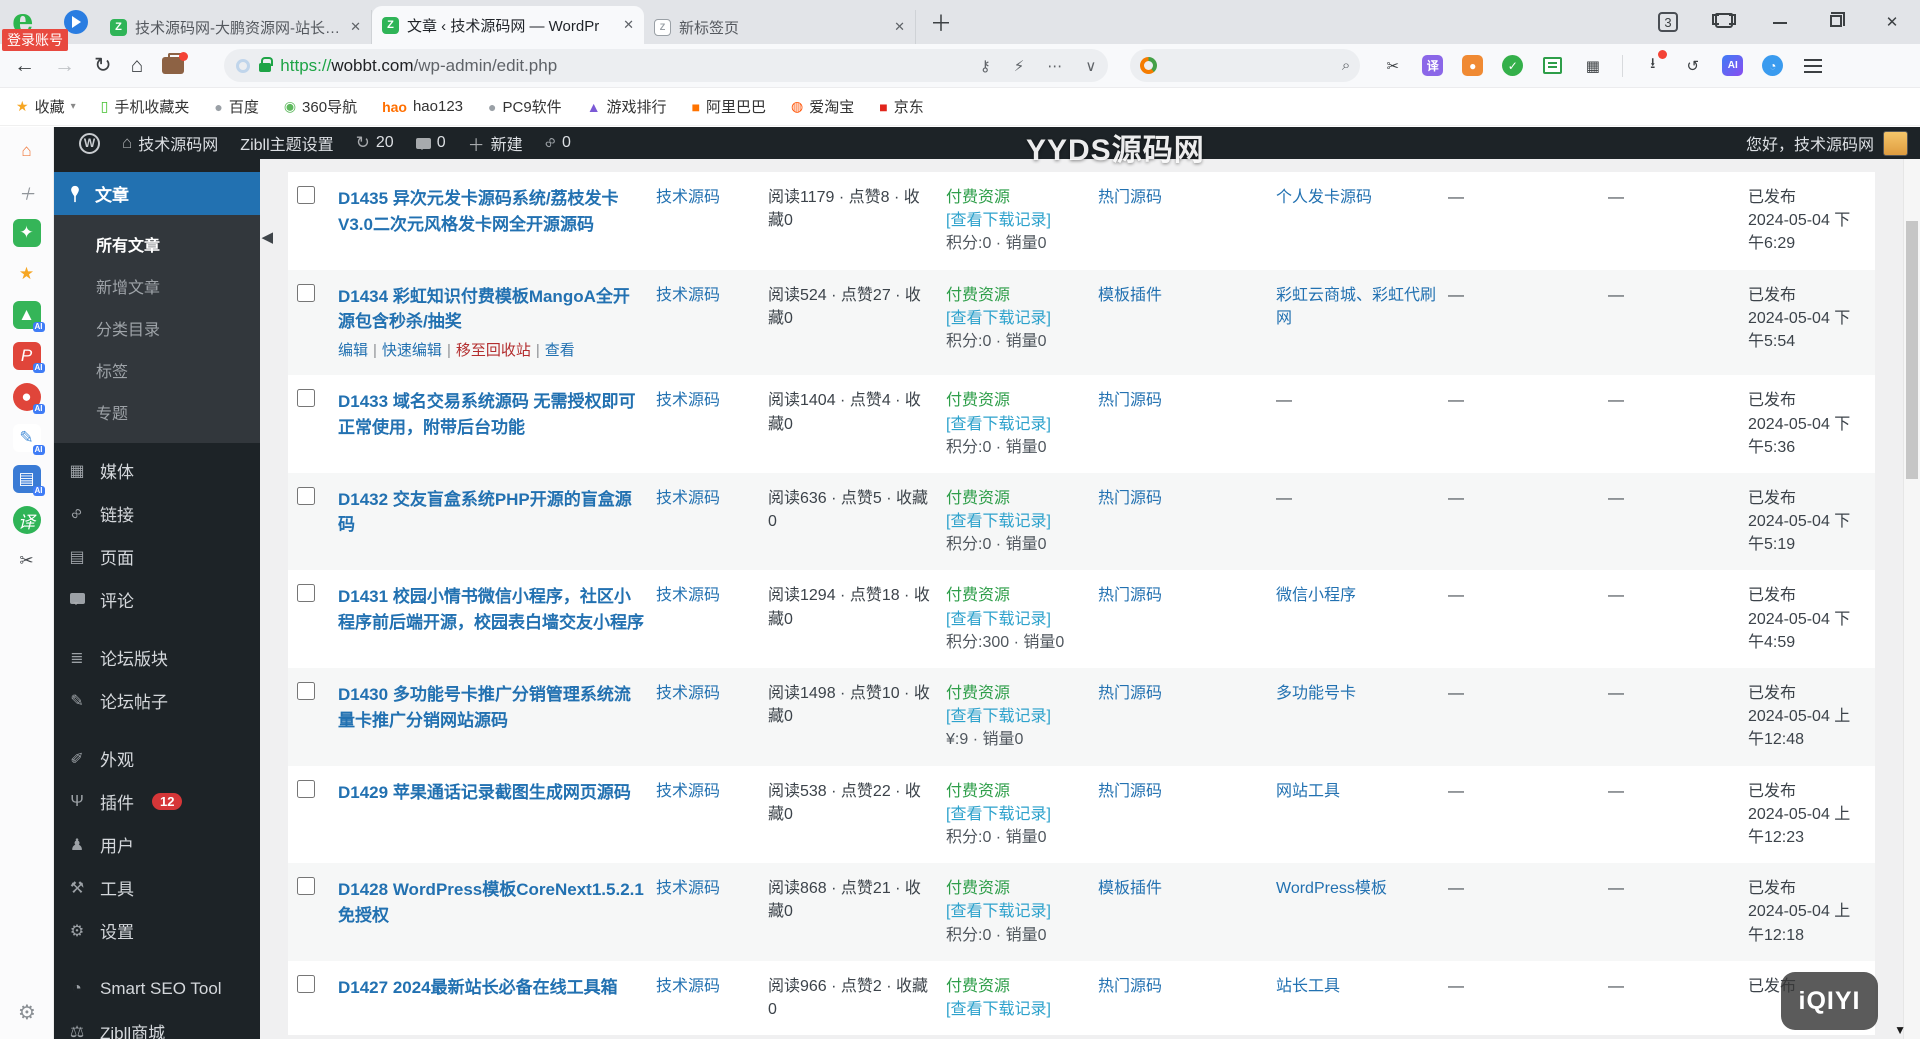 The height and width of the screenshot is (1039, 1920). I want to click on sidebar-item: ✐ 外观, so click(157, 758).